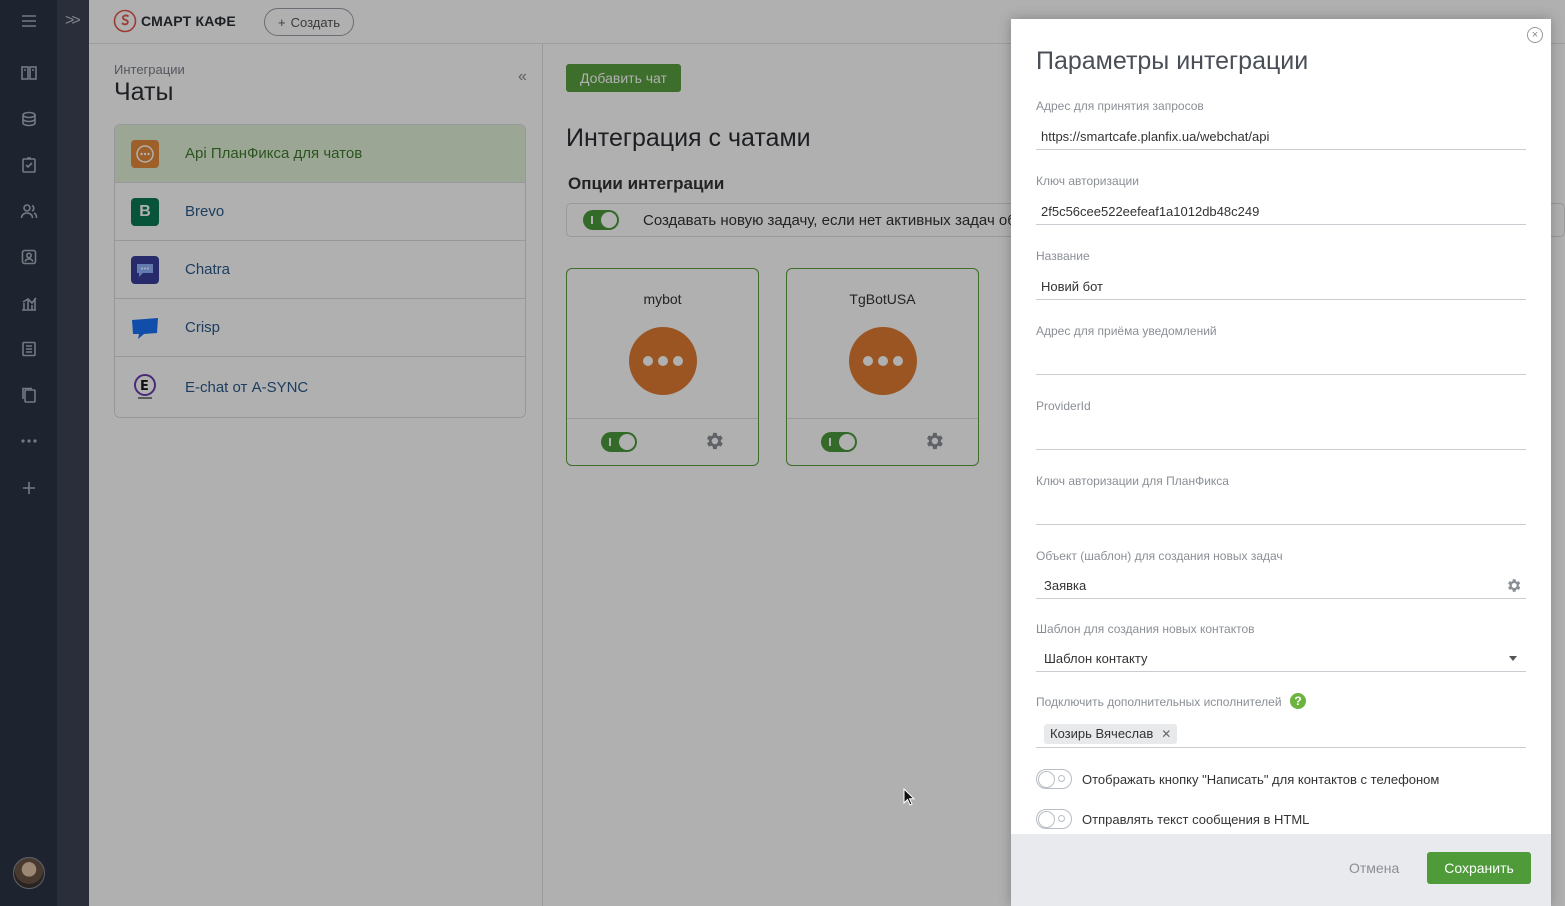 The image size is (1565, 906). Describe the element at coordinates (1281, 362) in the screenshot. I see `notify-url-field` at that location.